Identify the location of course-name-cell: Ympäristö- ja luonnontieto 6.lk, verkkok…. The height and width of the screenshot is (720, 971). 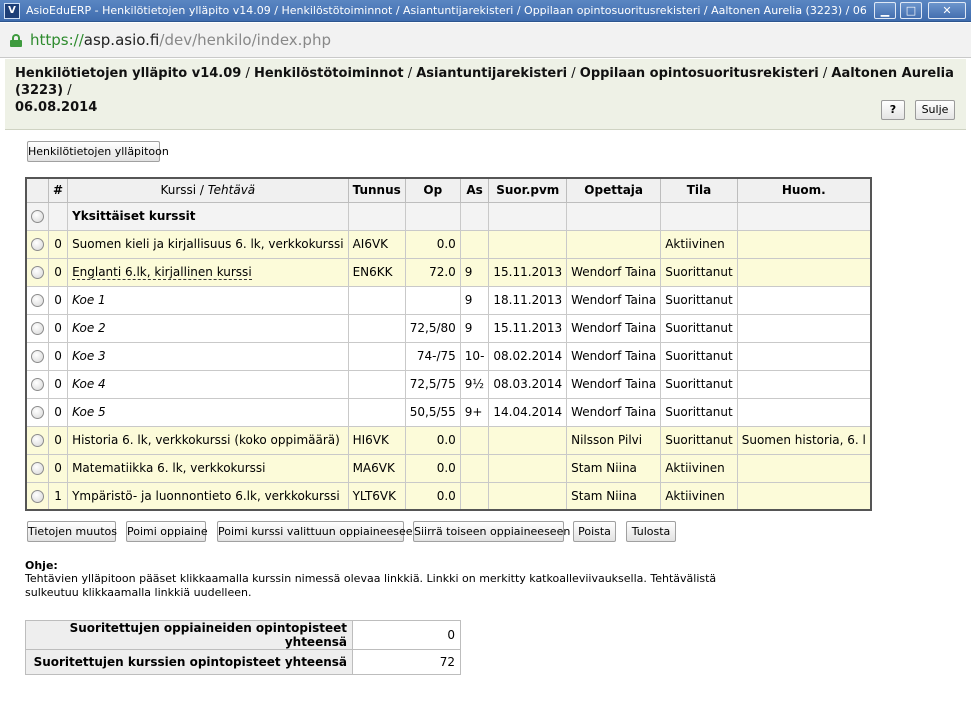
(208, 496).